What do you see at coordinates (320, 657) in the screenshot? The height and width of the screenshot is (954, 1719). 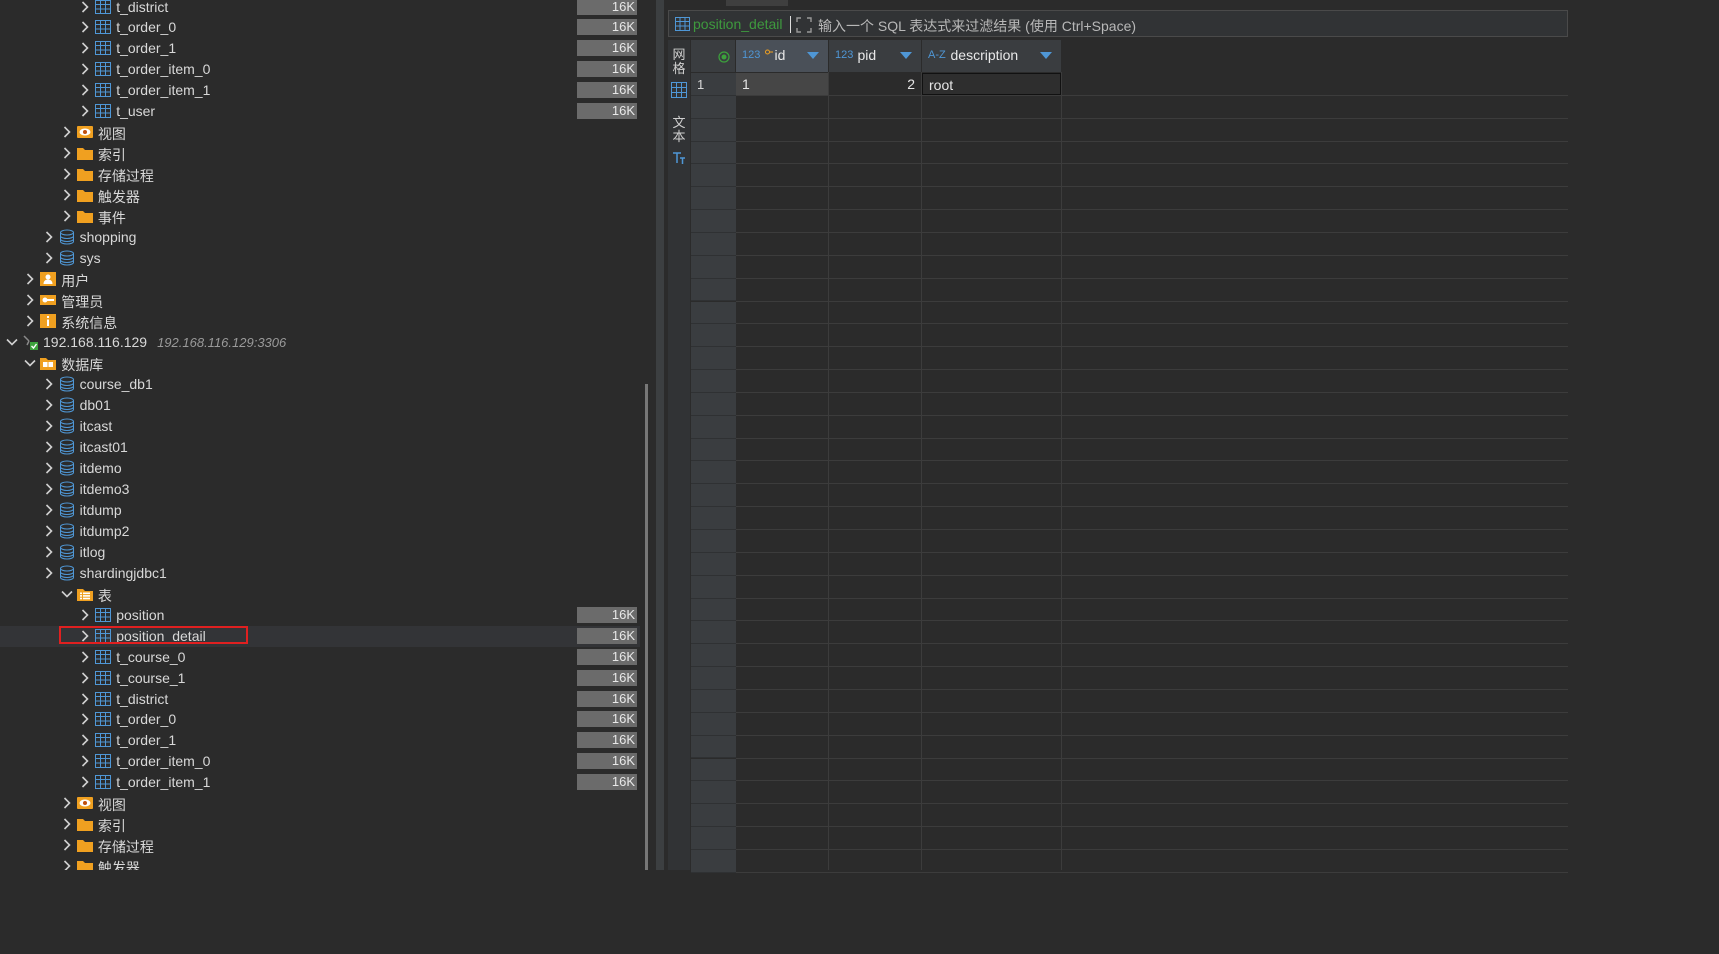 I see `tree-node: t_course_0 16K` at bounding box center [320, 657].